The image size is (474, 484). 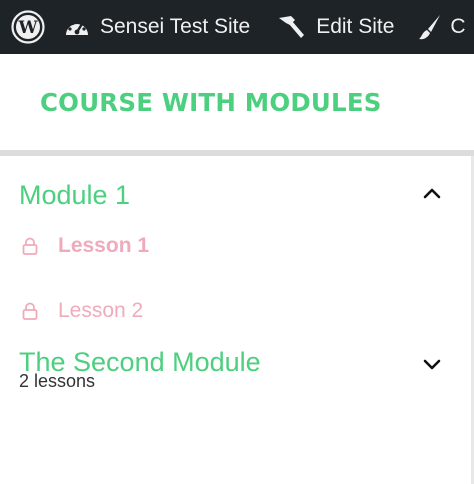 I want to click on paintbrush-icon, so click(x=430, y=27).